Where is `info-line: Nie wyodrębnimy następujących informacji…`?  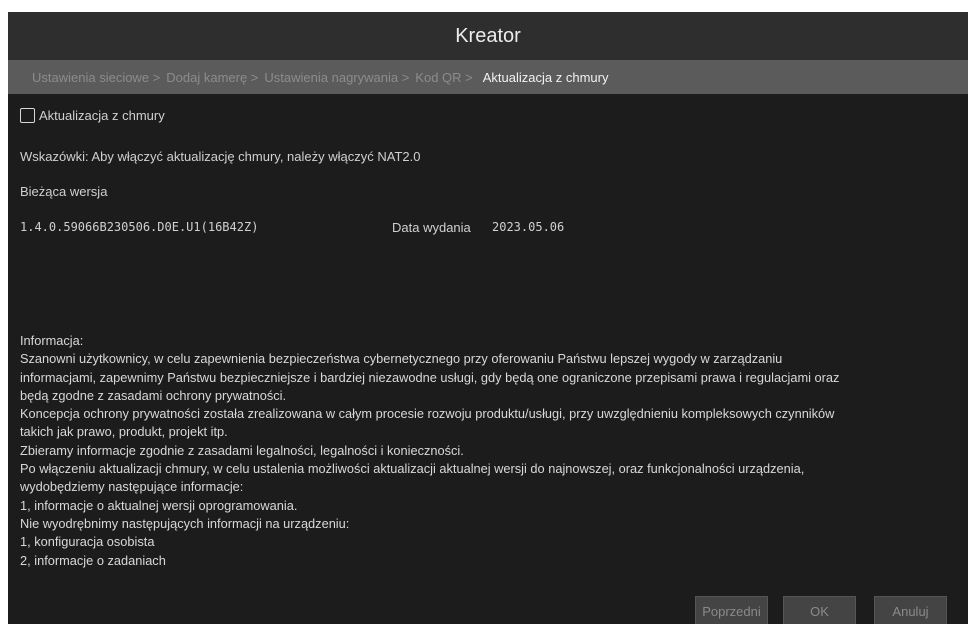 info-line: Nie wyodrębnimy następujących informacji… is located at coordinates (185, 523).